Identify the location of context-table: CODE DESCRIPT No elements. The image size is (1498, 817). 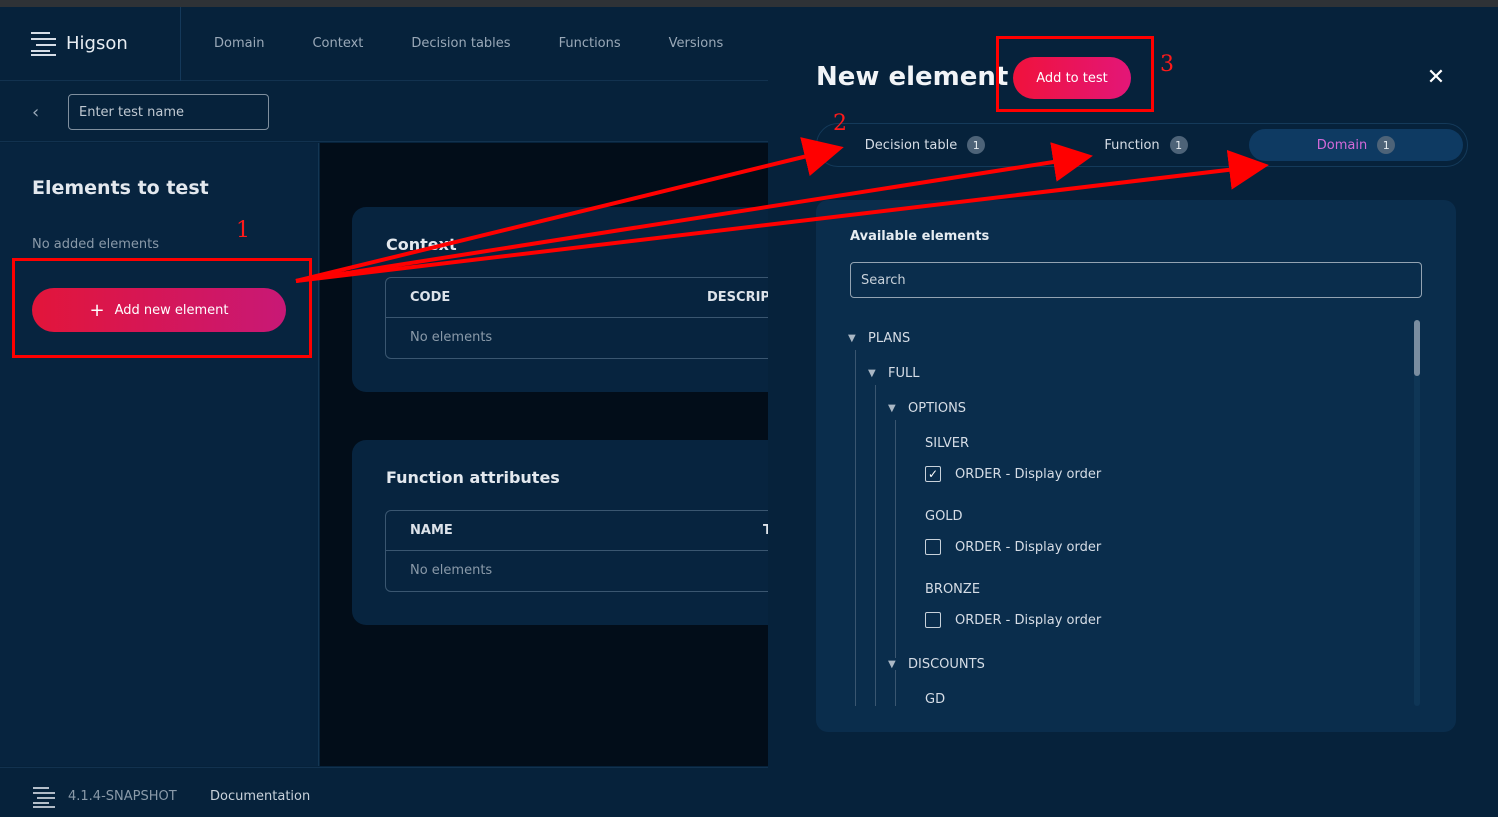
(576, 318).